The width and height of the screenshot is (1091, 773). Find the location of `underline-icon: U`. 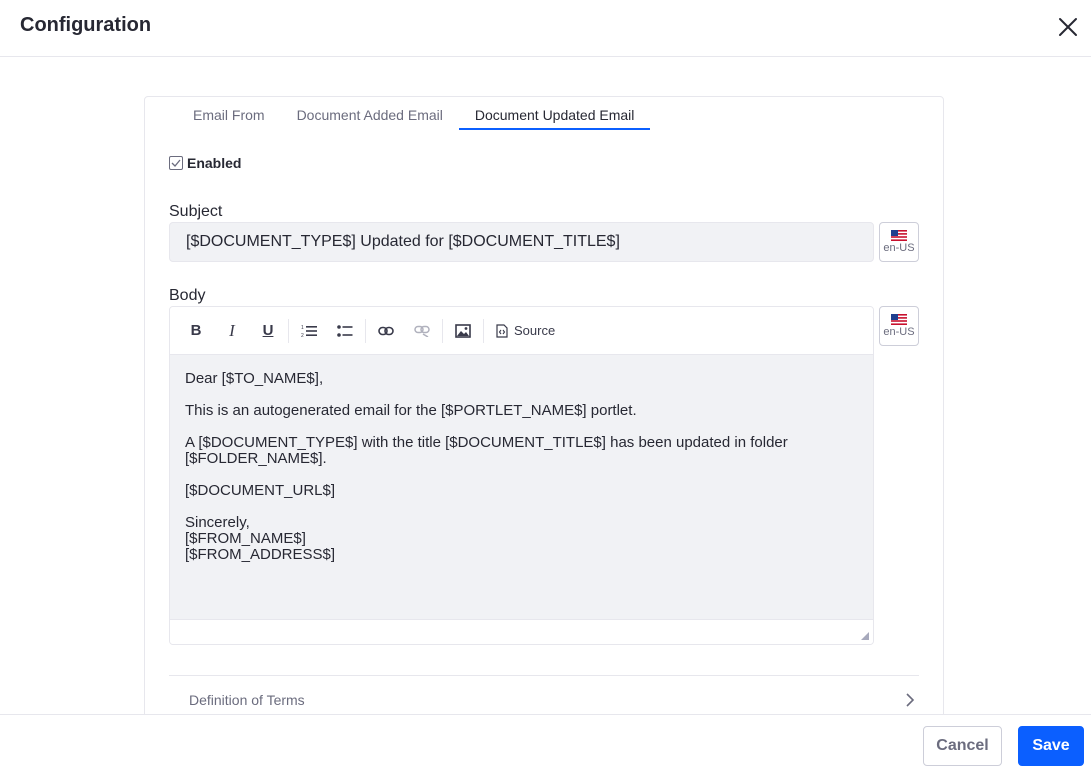

underline-icon: U is located at coordinates (268, 330).